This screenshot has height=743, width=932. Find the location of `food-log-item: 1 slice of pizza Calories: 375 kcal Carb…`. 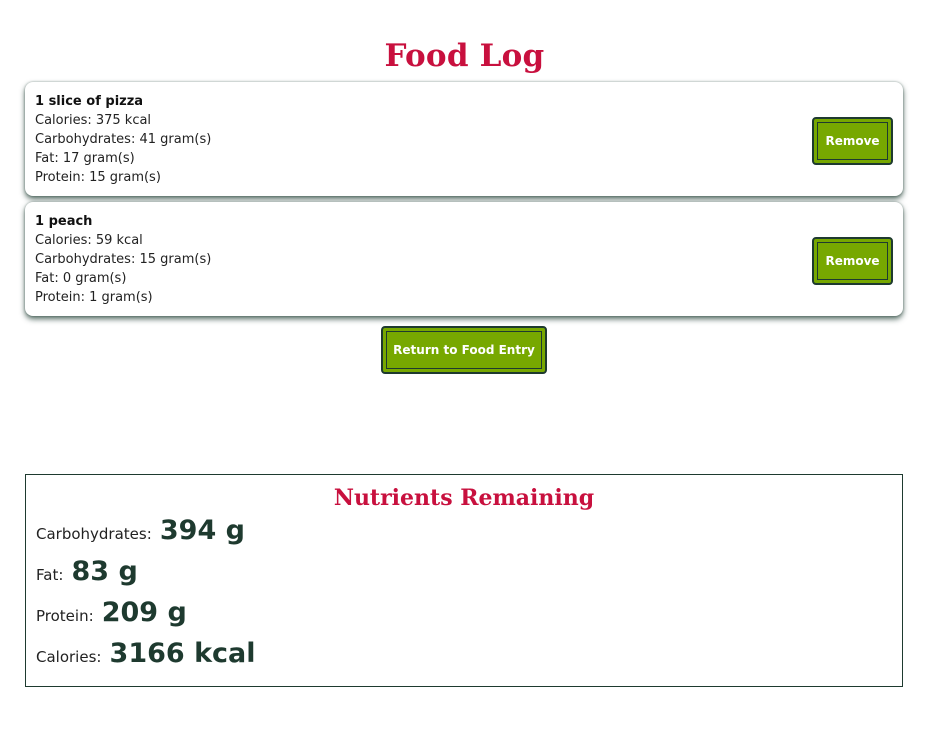

food-log-item: 1 slice of pizza Calories: 375 kcal Carb… is located at coordinates (464, 139).